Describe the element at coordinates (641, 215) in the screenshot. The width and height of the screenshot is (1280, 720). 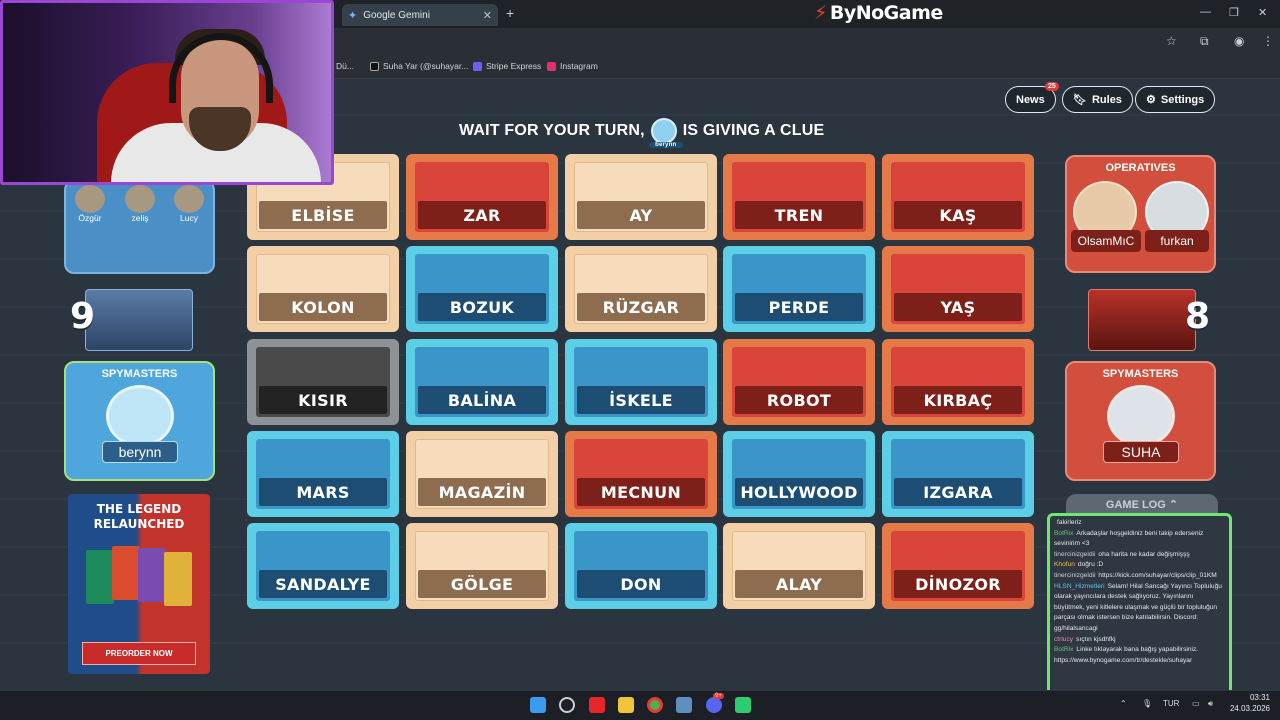
I see `card-word: AY` at that location.